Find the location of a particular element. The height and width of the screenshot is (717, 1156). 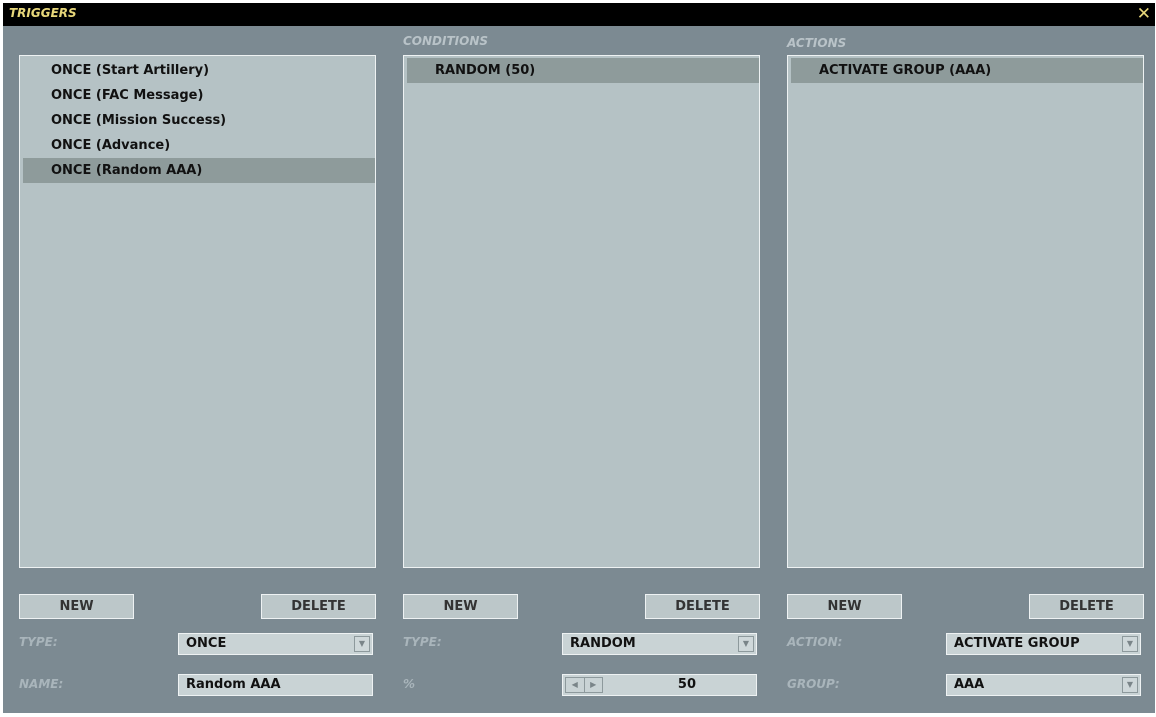

trigger-type-value: ONCE is located at coordinates (206, 643).